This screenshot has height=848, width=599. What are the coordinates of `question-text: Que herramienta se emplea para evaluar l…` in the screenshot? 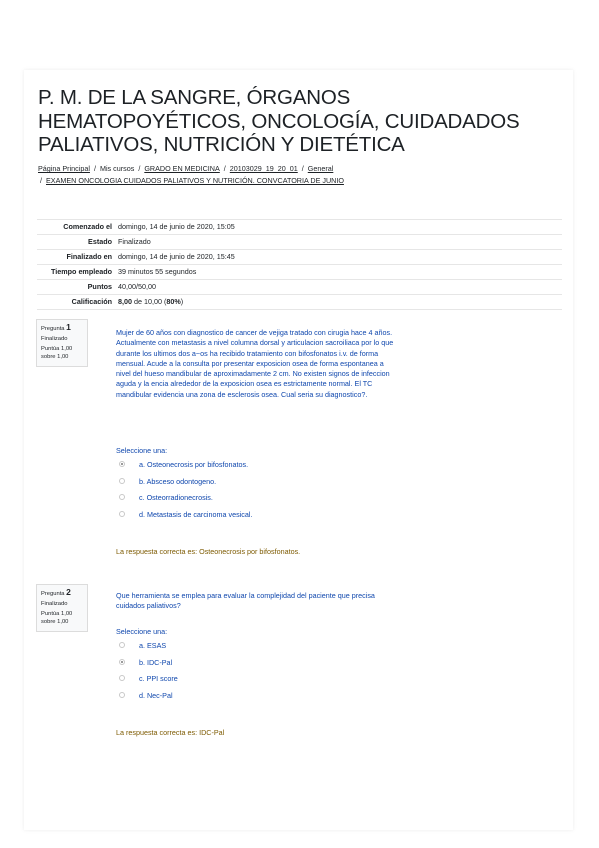 It's located at (245, 601).